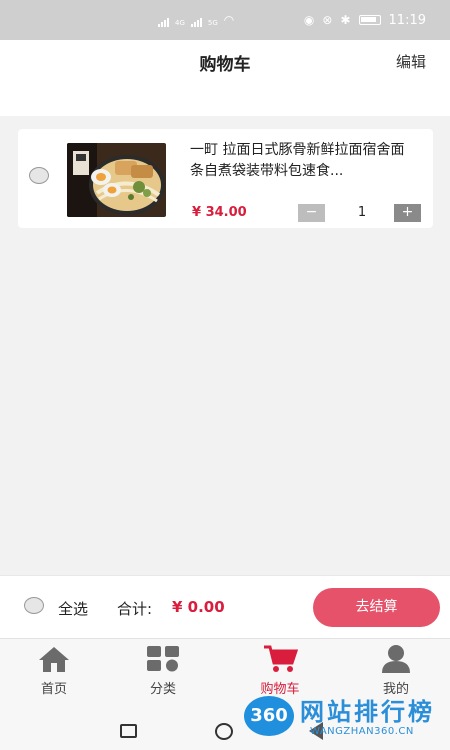  I want to click on quantity-value: 1, so click(362, 212).